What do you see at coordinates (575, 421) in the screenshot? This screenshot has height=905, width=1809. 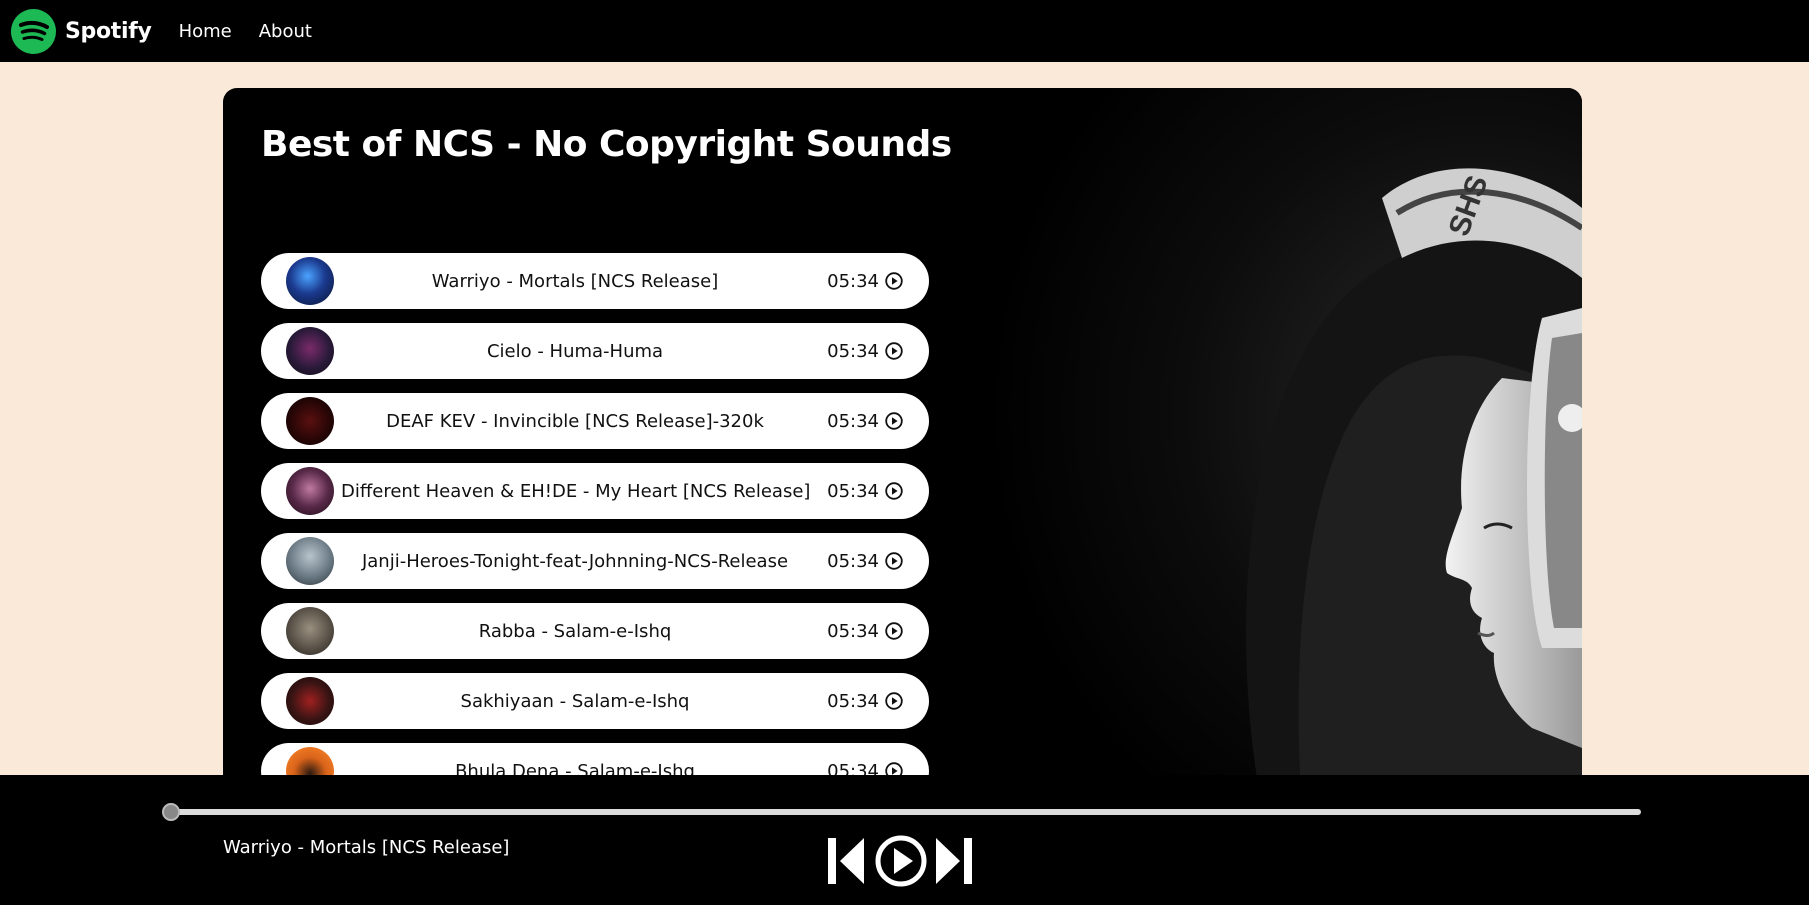 I see `song-name: DEAF KEV - Invincible [NCS Release]-320k` at bounding box center [575, 421].